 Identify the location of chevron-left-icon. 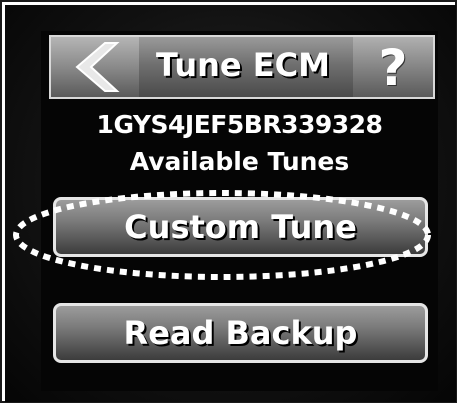
(97, 67).